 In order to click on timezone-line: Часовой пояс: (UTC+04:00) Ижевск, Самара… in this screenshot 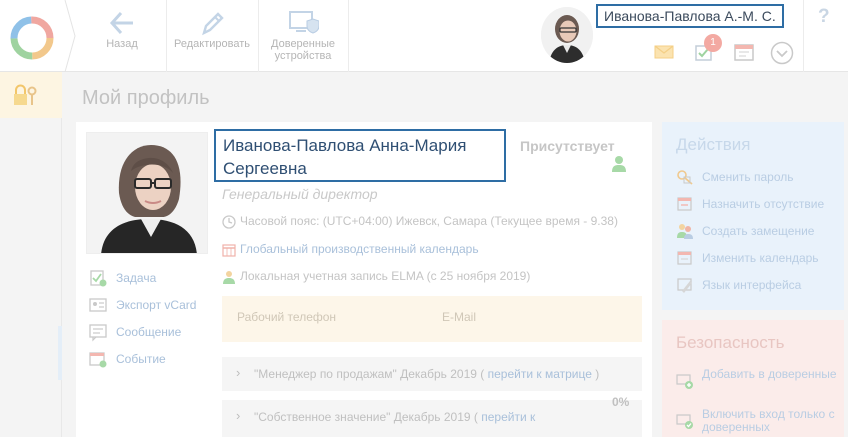, I will do `click(420, 221)`.